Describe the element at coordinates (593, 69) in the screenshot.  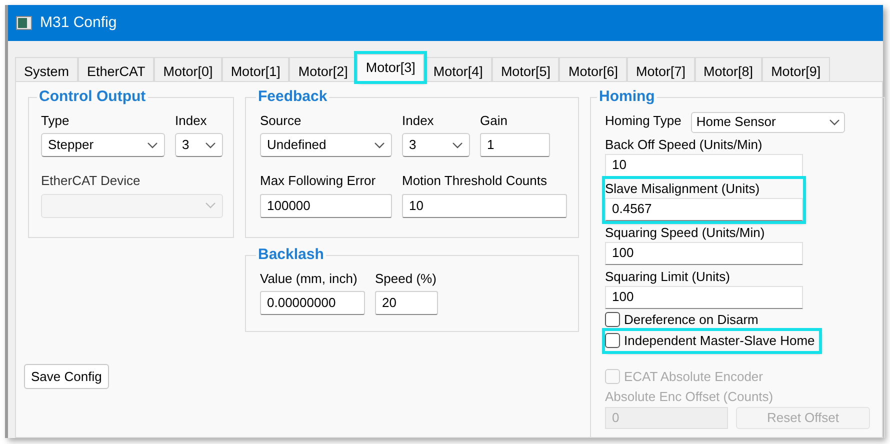
I see `tab: Motor[6]` at that location.